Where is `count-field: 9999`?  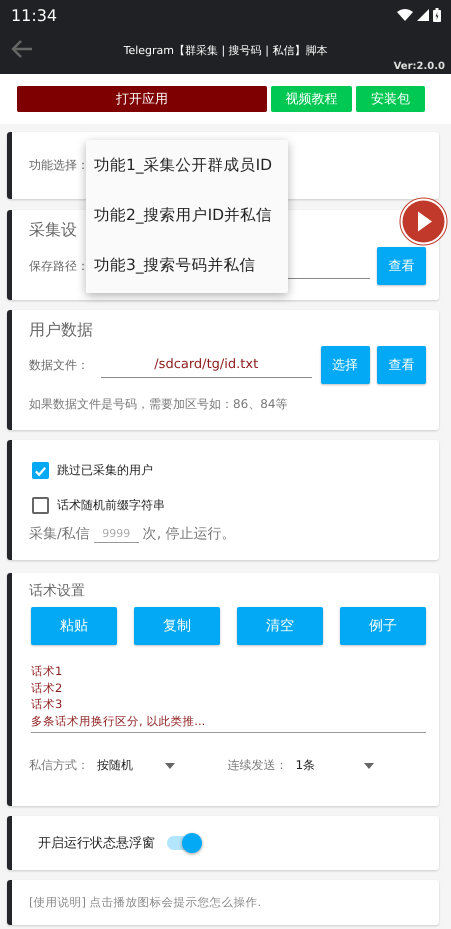
count-field: 9999 is located at coordinates (116, 534).